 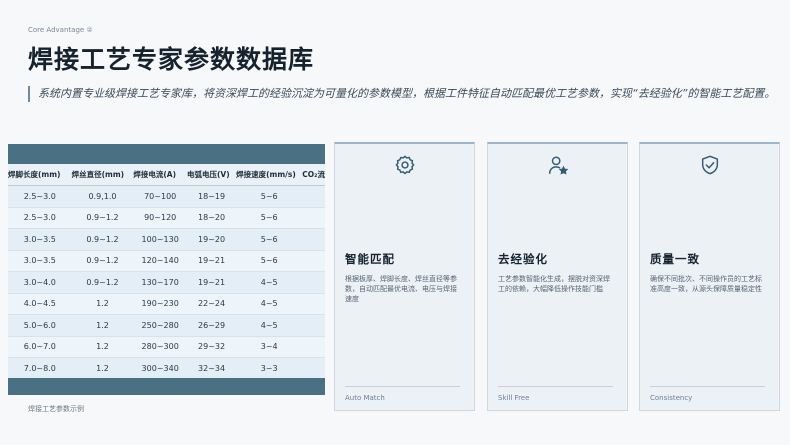 What do you see at coordinates (706, 284) in the screenshot?
I see `card-description: 确保不同批次、不同操作员的工艺标准高度一致，从源头保障质量稳定性` at bounding box center [706, 284].